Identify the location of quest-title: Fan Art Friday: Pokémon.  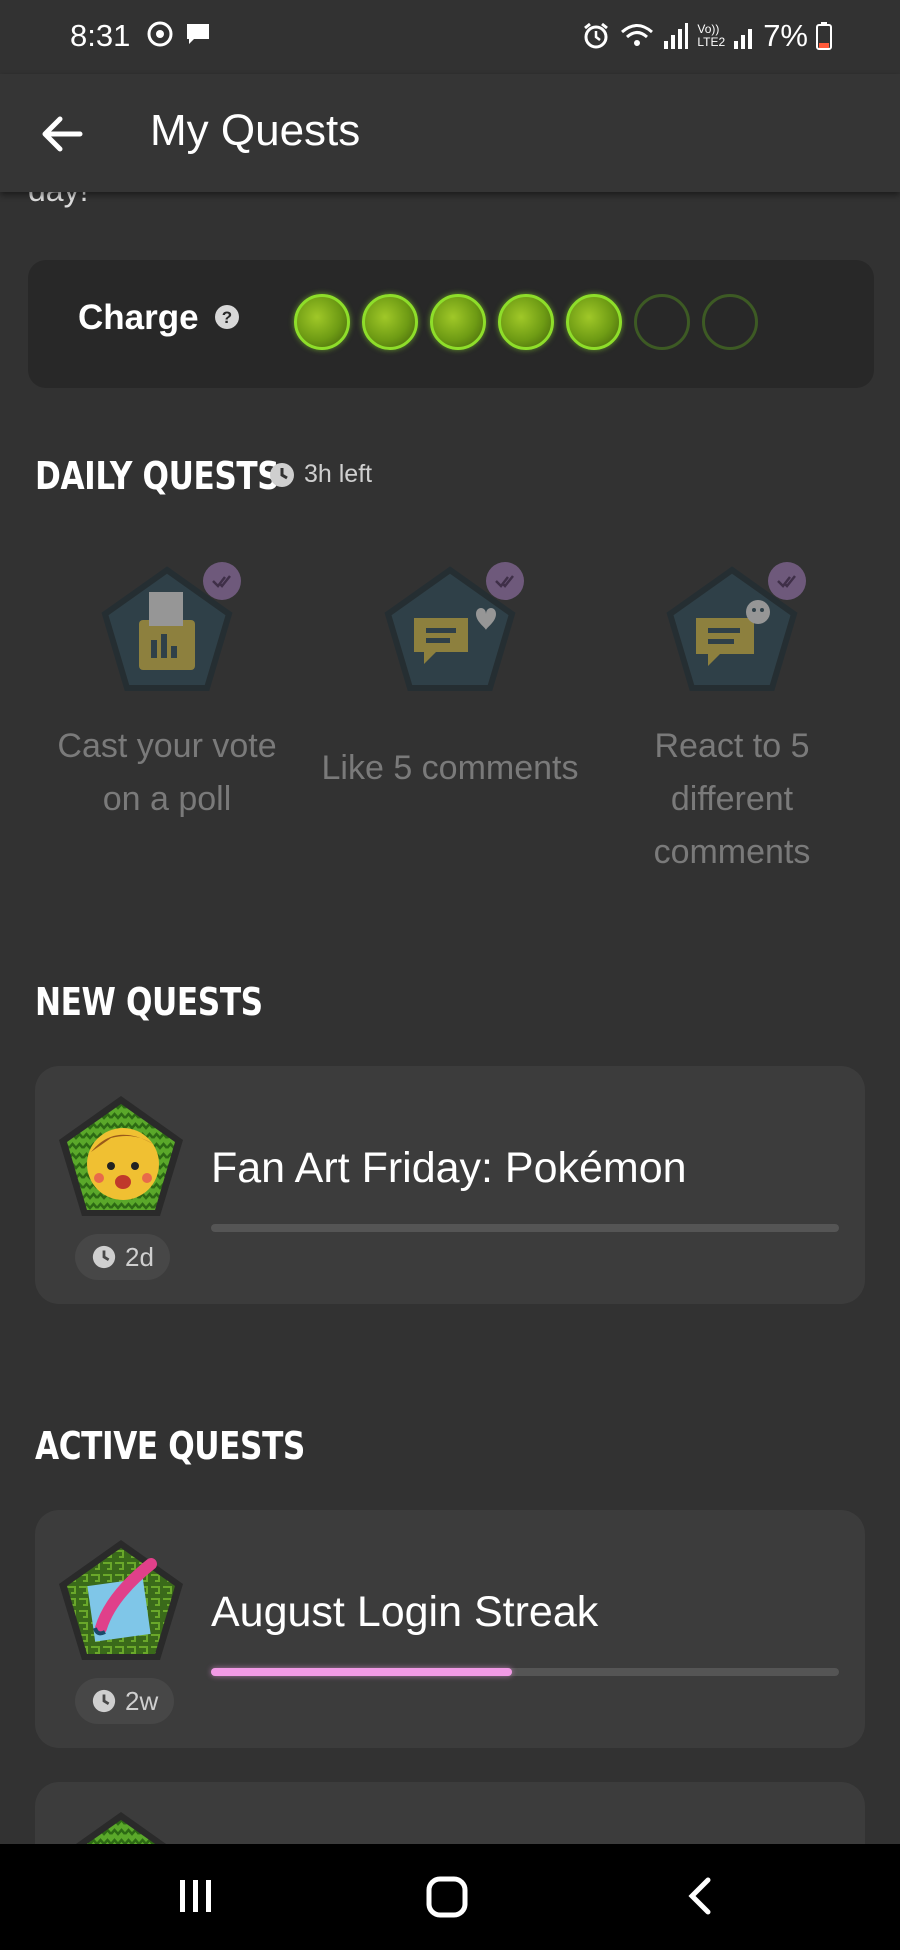
(449, 1168).